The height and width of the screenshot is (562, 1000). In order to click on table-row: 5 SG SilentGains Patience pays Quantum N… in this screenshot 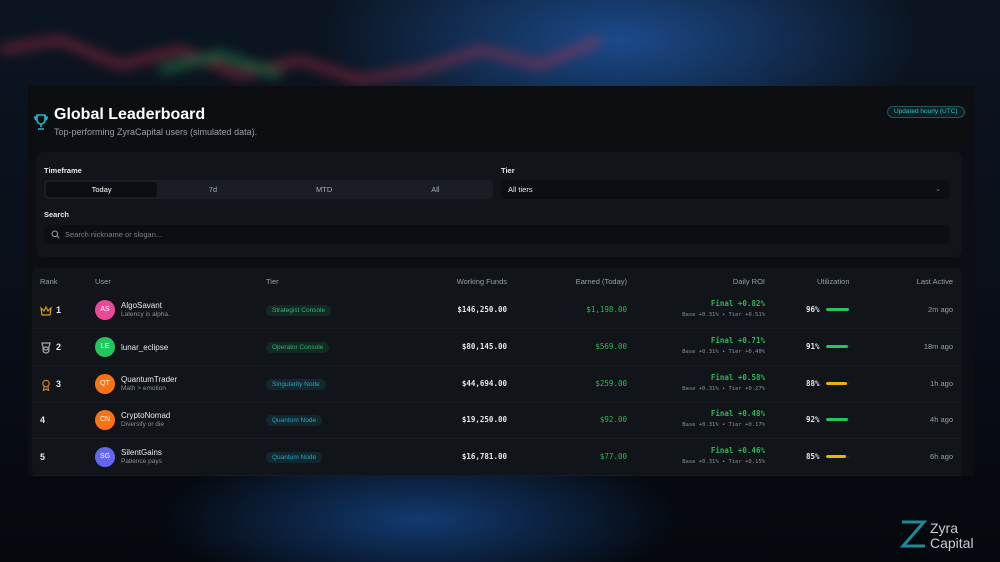, I will do `click(497, 458)`.